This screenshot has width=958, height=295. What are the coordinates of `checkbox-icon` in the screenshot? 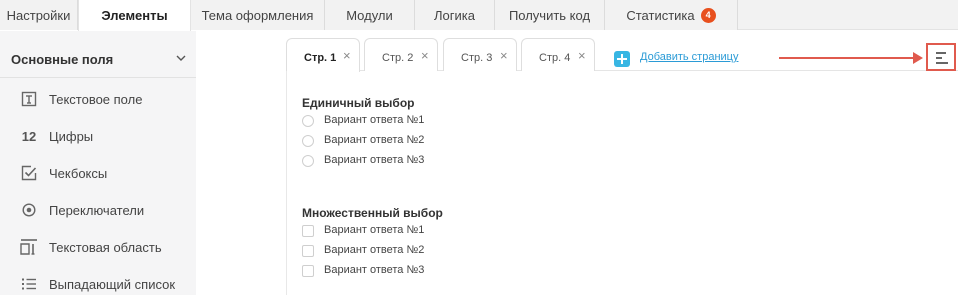 It's located at (29, 173).